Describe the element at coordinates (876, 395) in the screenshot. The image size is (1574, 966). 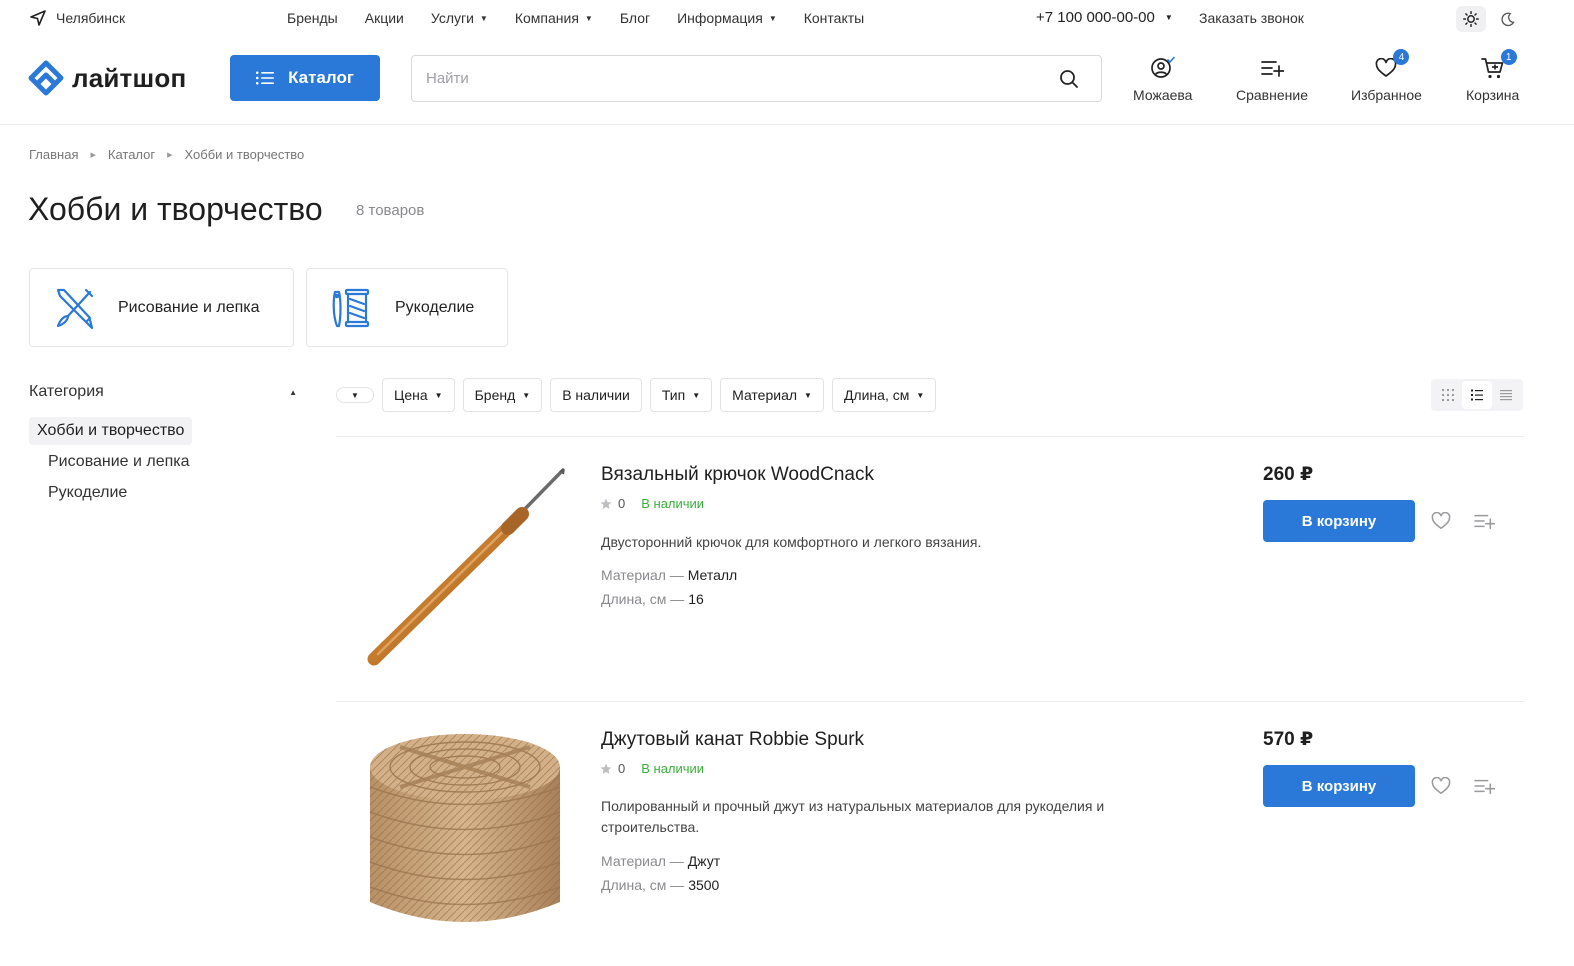
I see `filter-label: Длина, см` at that location.